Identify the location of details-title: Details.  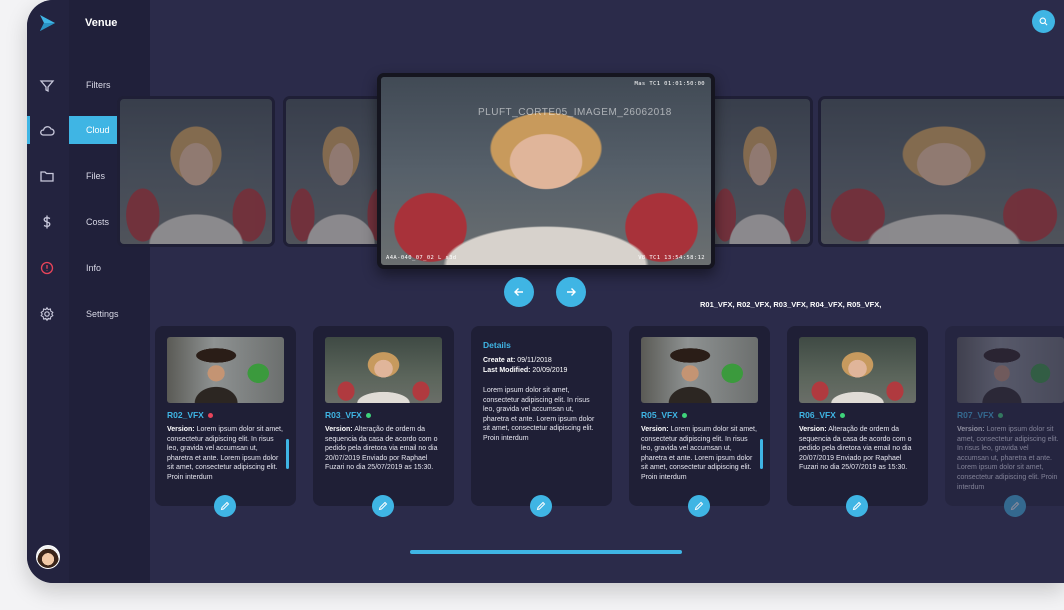
(497, 345).